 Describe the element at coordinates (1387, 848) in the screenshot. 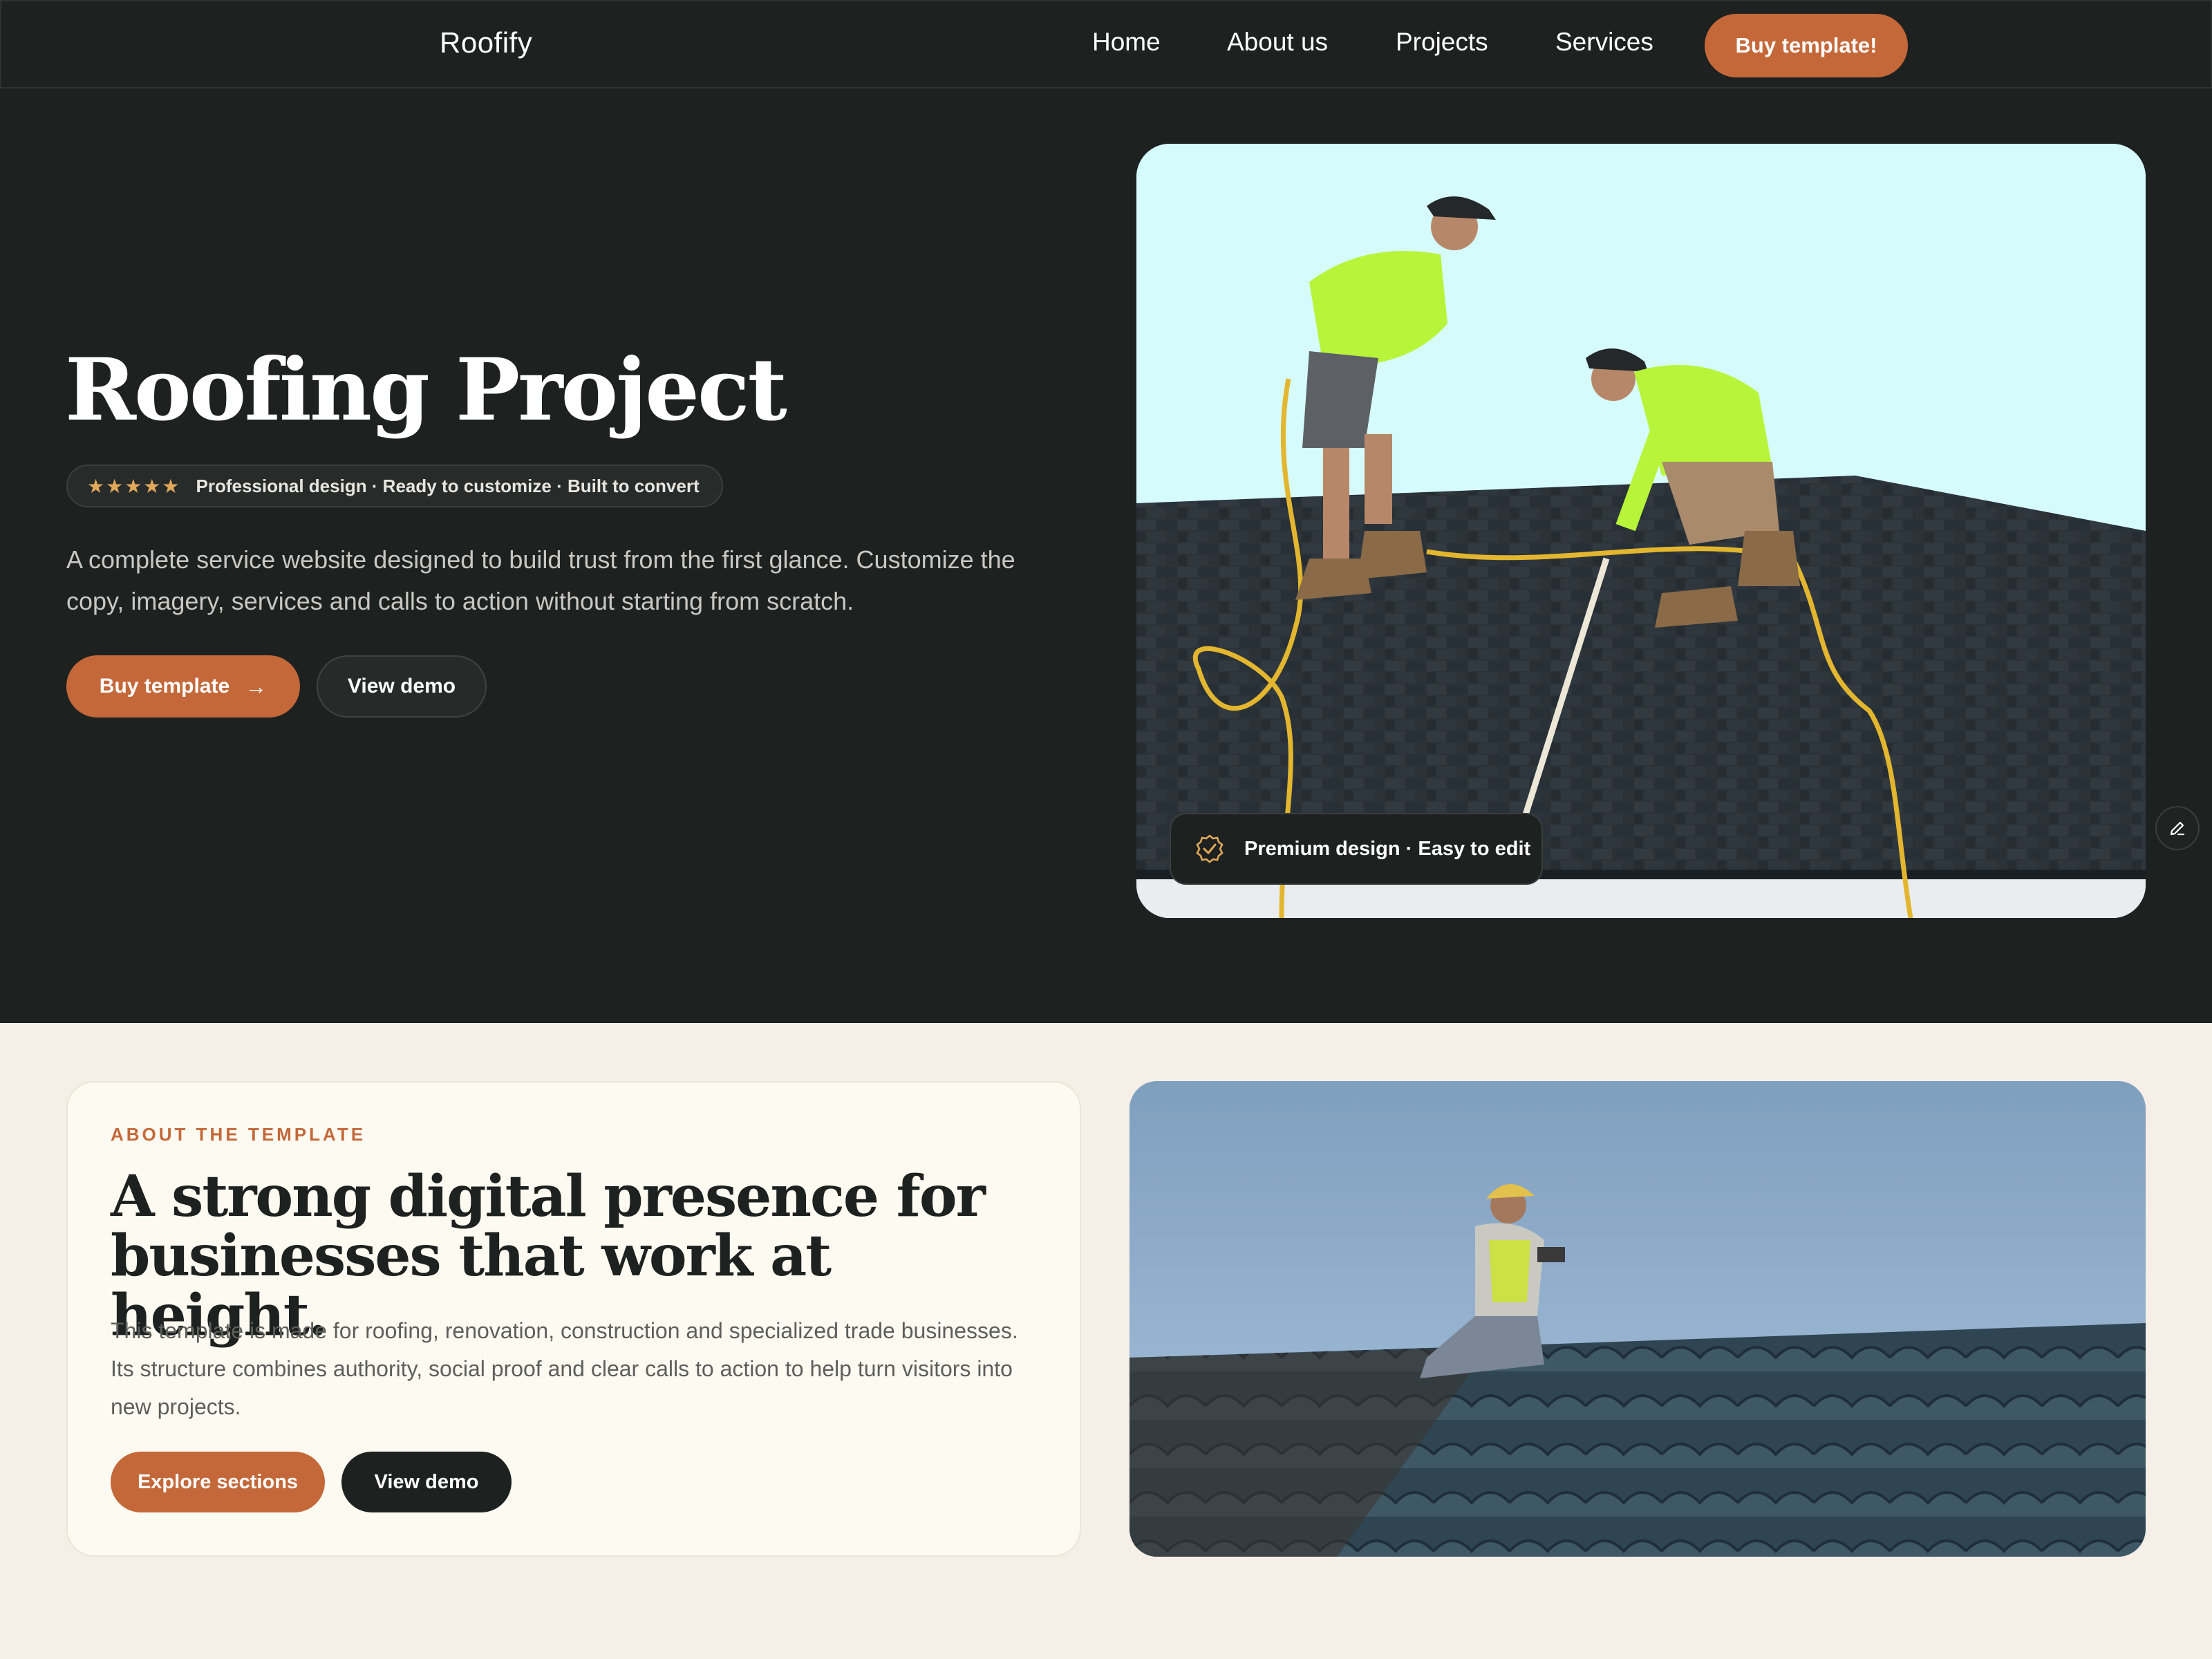

I see `badge-text: Premium design · Easy to edit` at that location.